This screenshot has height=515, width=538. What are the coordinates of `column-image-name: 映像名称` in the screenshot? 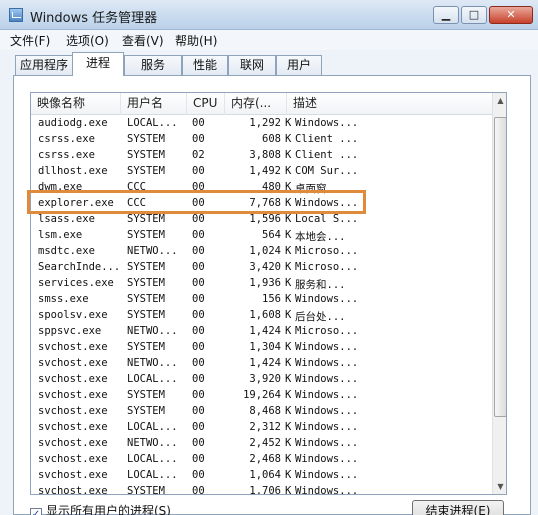 It's located at (76, 104).